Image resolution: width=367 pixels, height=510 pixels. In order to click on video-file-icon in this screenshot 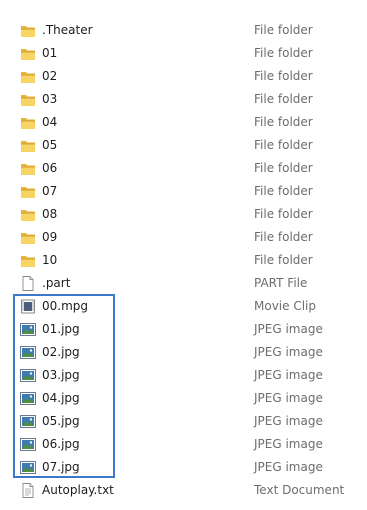, I will do `click(28, 306)`.